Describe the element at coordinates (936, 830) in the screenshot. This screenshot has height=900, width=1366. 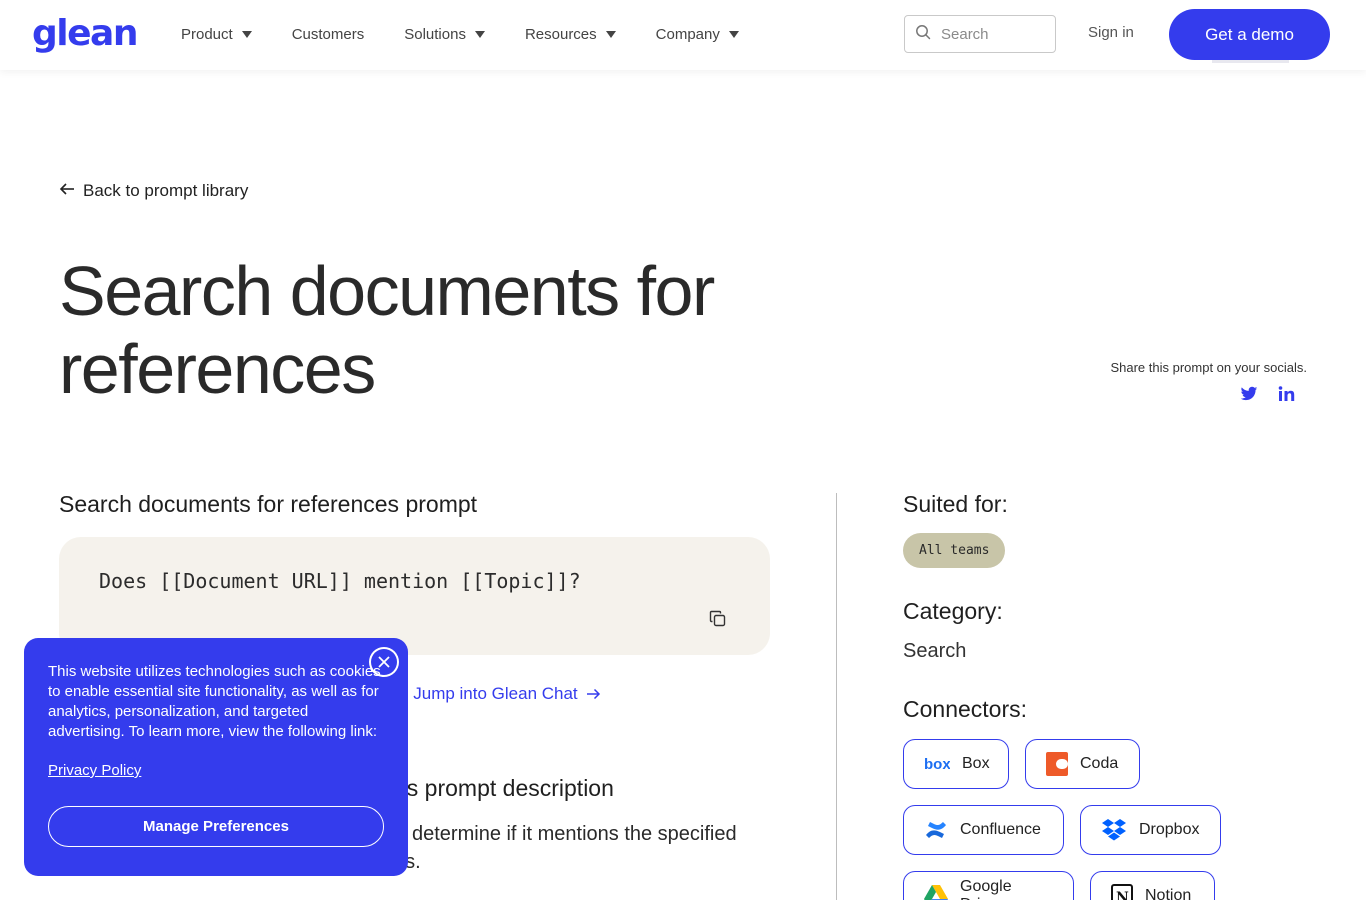
I see `confluence-icon` at that location.